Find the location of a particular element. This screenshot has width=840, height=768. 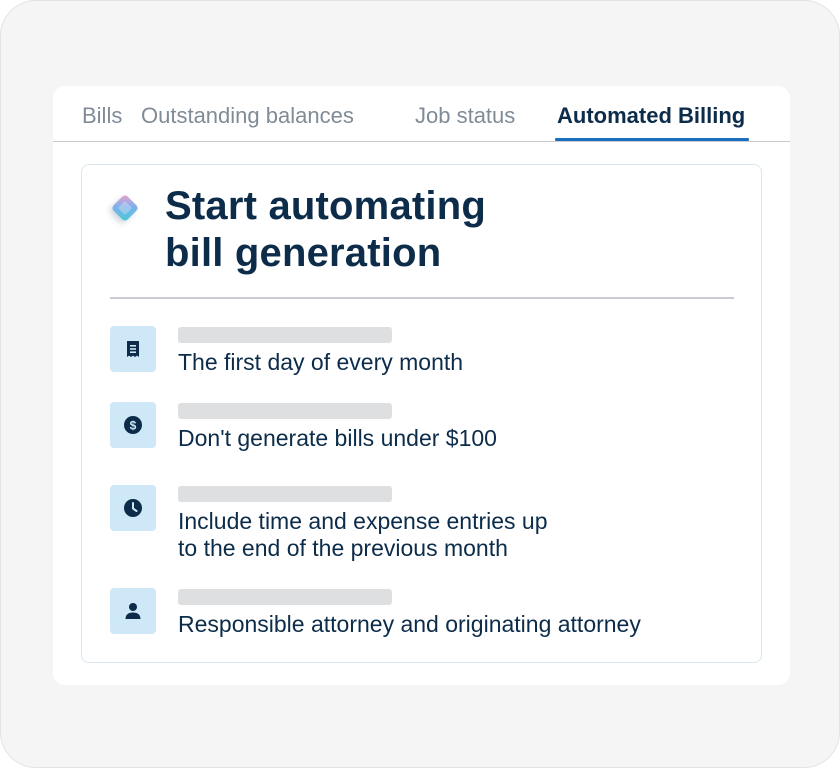

tab-automated-billing: Automated Billing is located at coordinates (652, 122).